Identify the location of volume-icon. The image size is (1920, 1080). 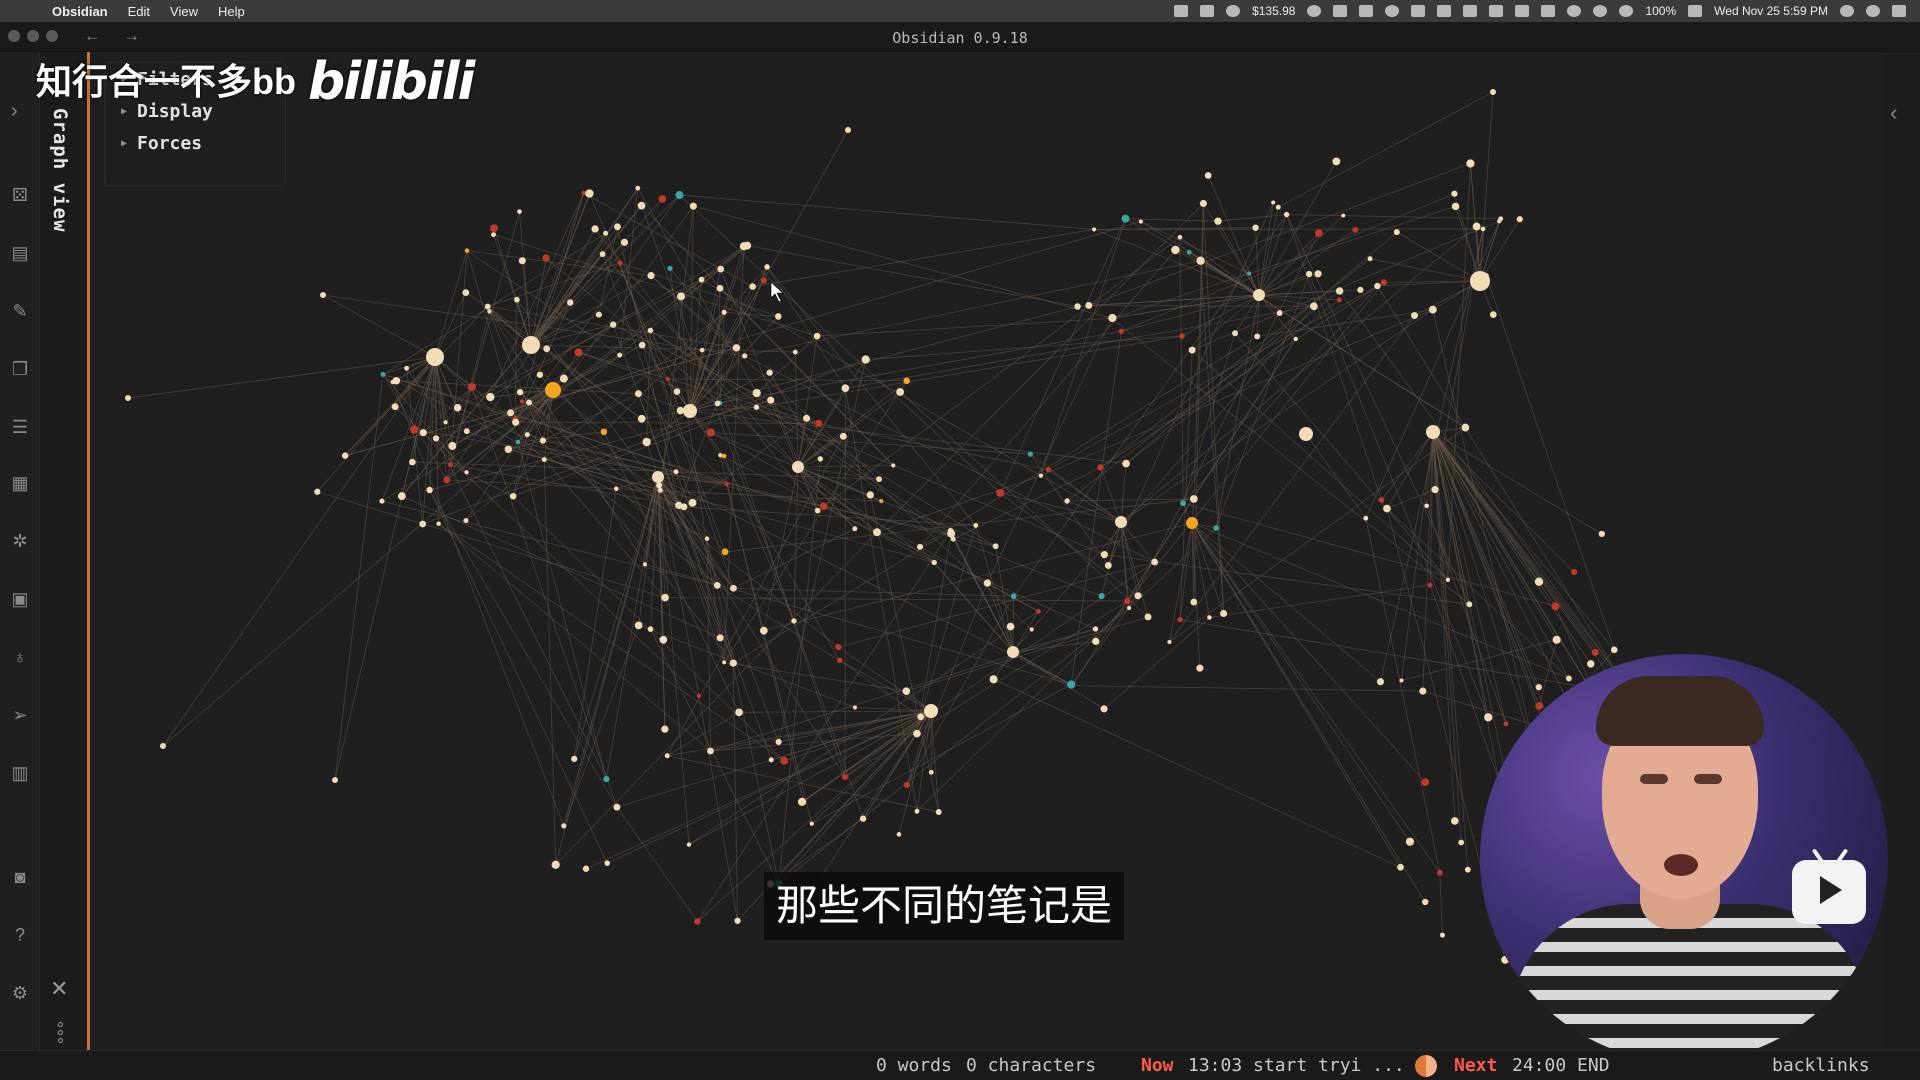
(1522, 11).